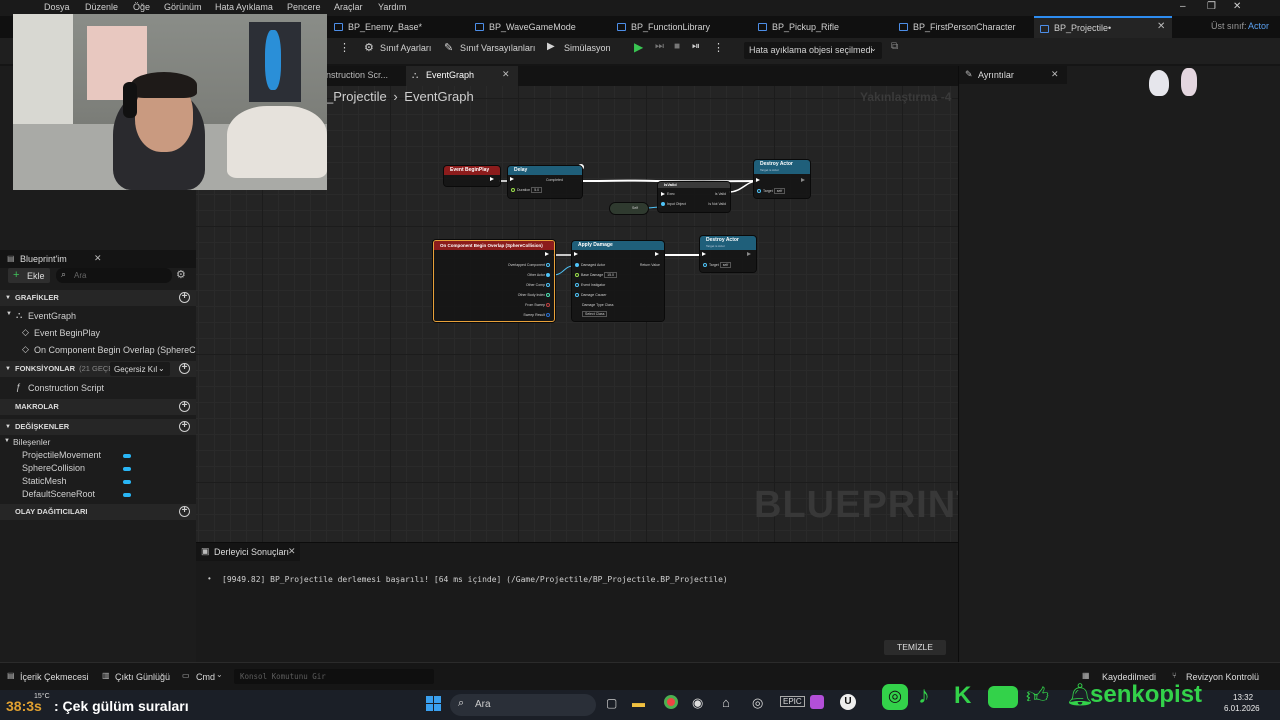 The image size is (1280, 720). I want to click on add-macro-icon: +, so click(184, 406).